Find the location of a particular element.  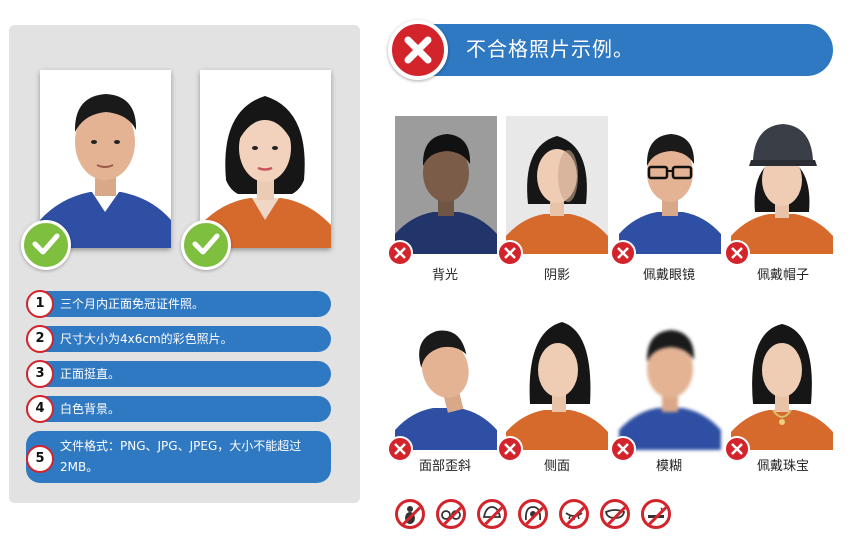

rule-number: 1 is located at coordinates (40, 304).